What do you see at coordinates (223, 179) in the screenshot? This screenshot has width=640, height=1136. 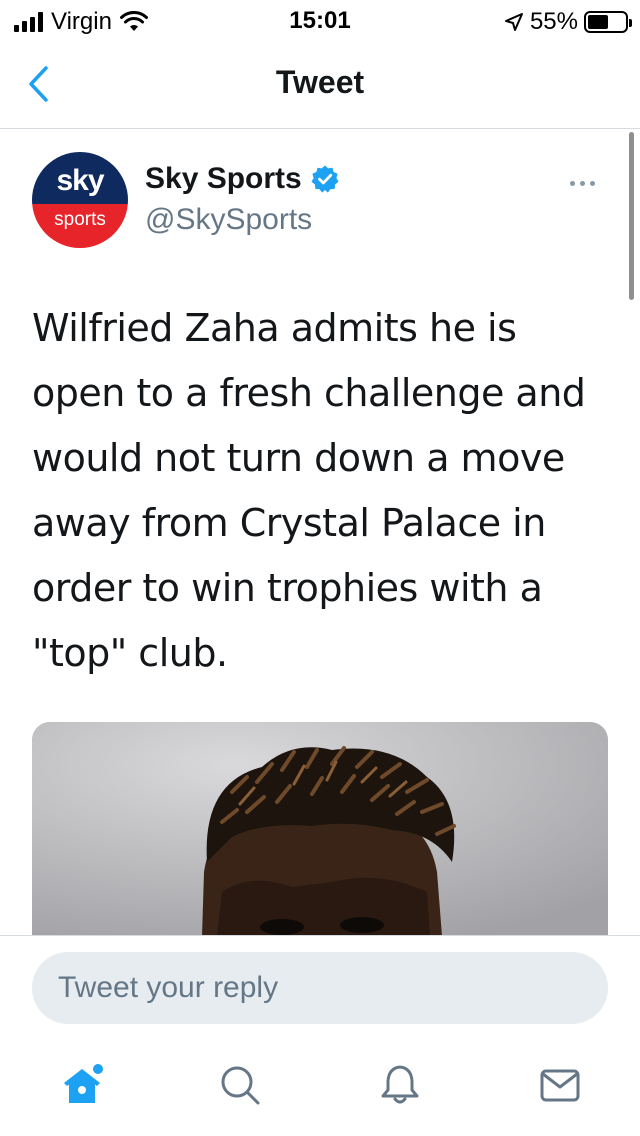 I see `author-display-name: Sky Sports` at bounding box center [223, 179].